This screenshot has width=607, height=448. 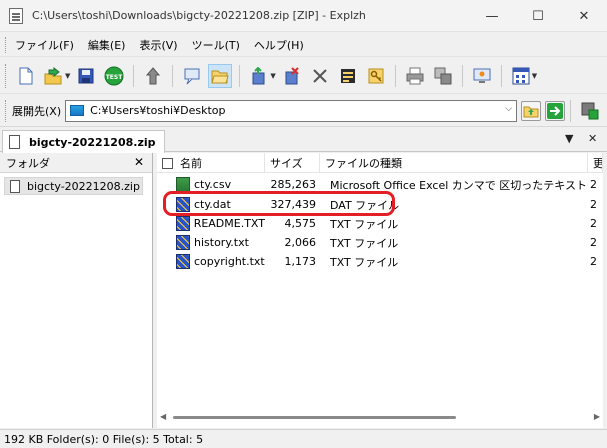 What do you see at coordinates (26, 76) in the screenshot?
I see `new-archive-button` at bounding box center [26, 76].